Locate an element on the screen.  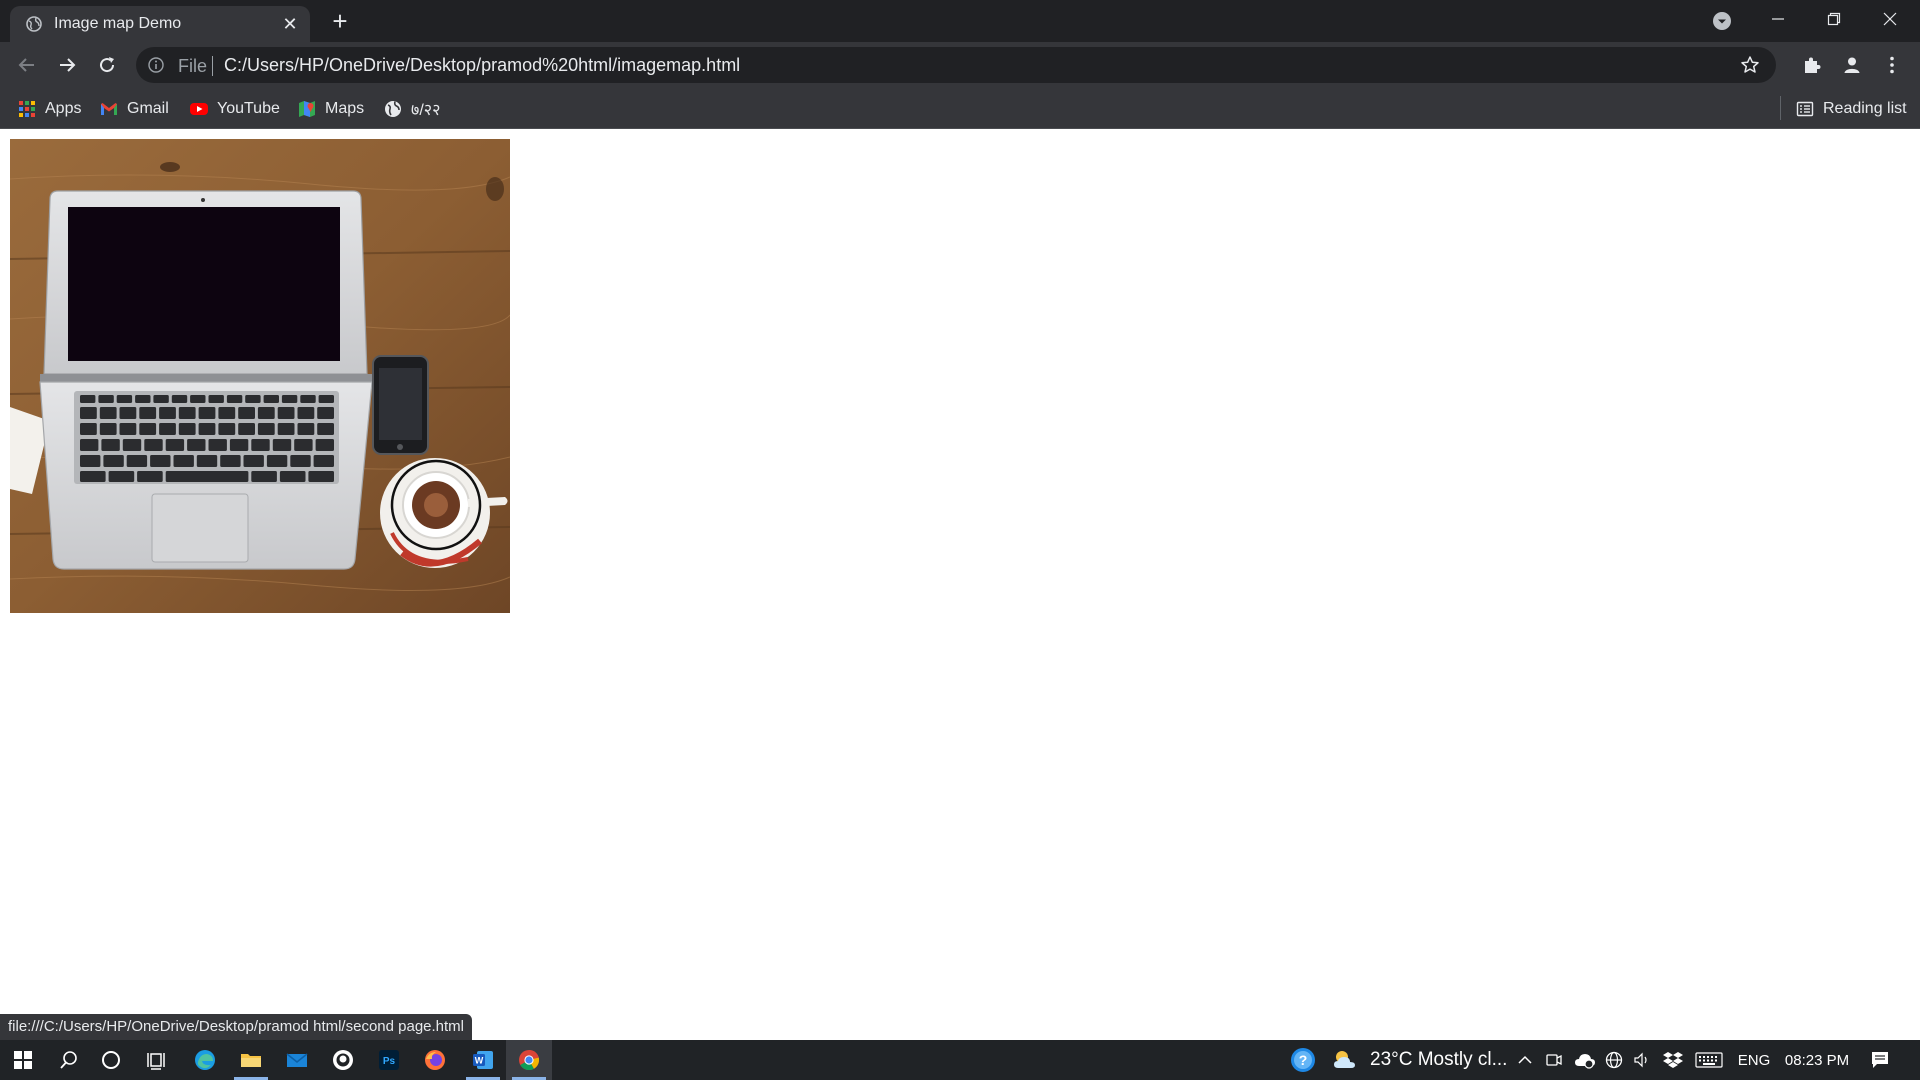
cortana-circle-icon is located at coordinates (111, 1060).